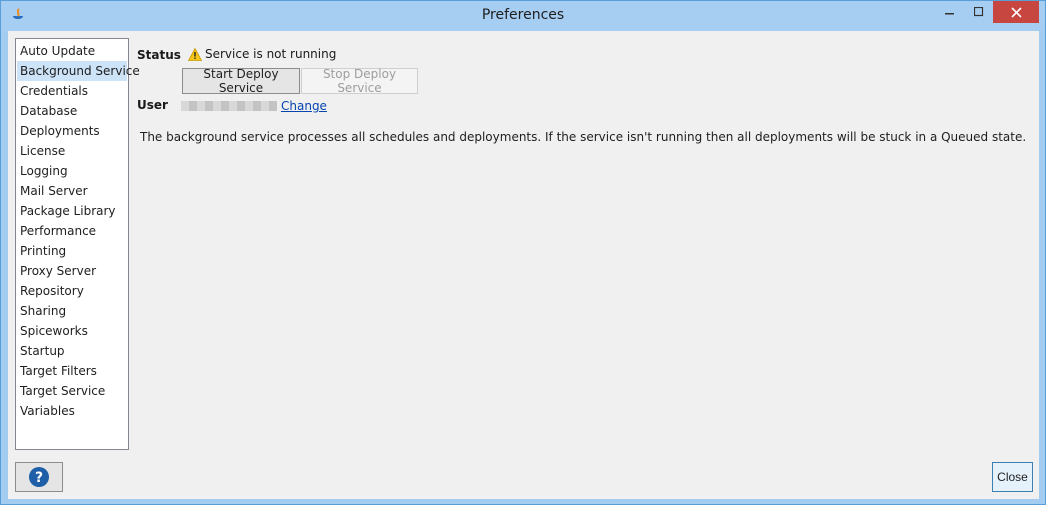  I want to click on sidebar-item-deployments: Deployments, so click(72, 131).